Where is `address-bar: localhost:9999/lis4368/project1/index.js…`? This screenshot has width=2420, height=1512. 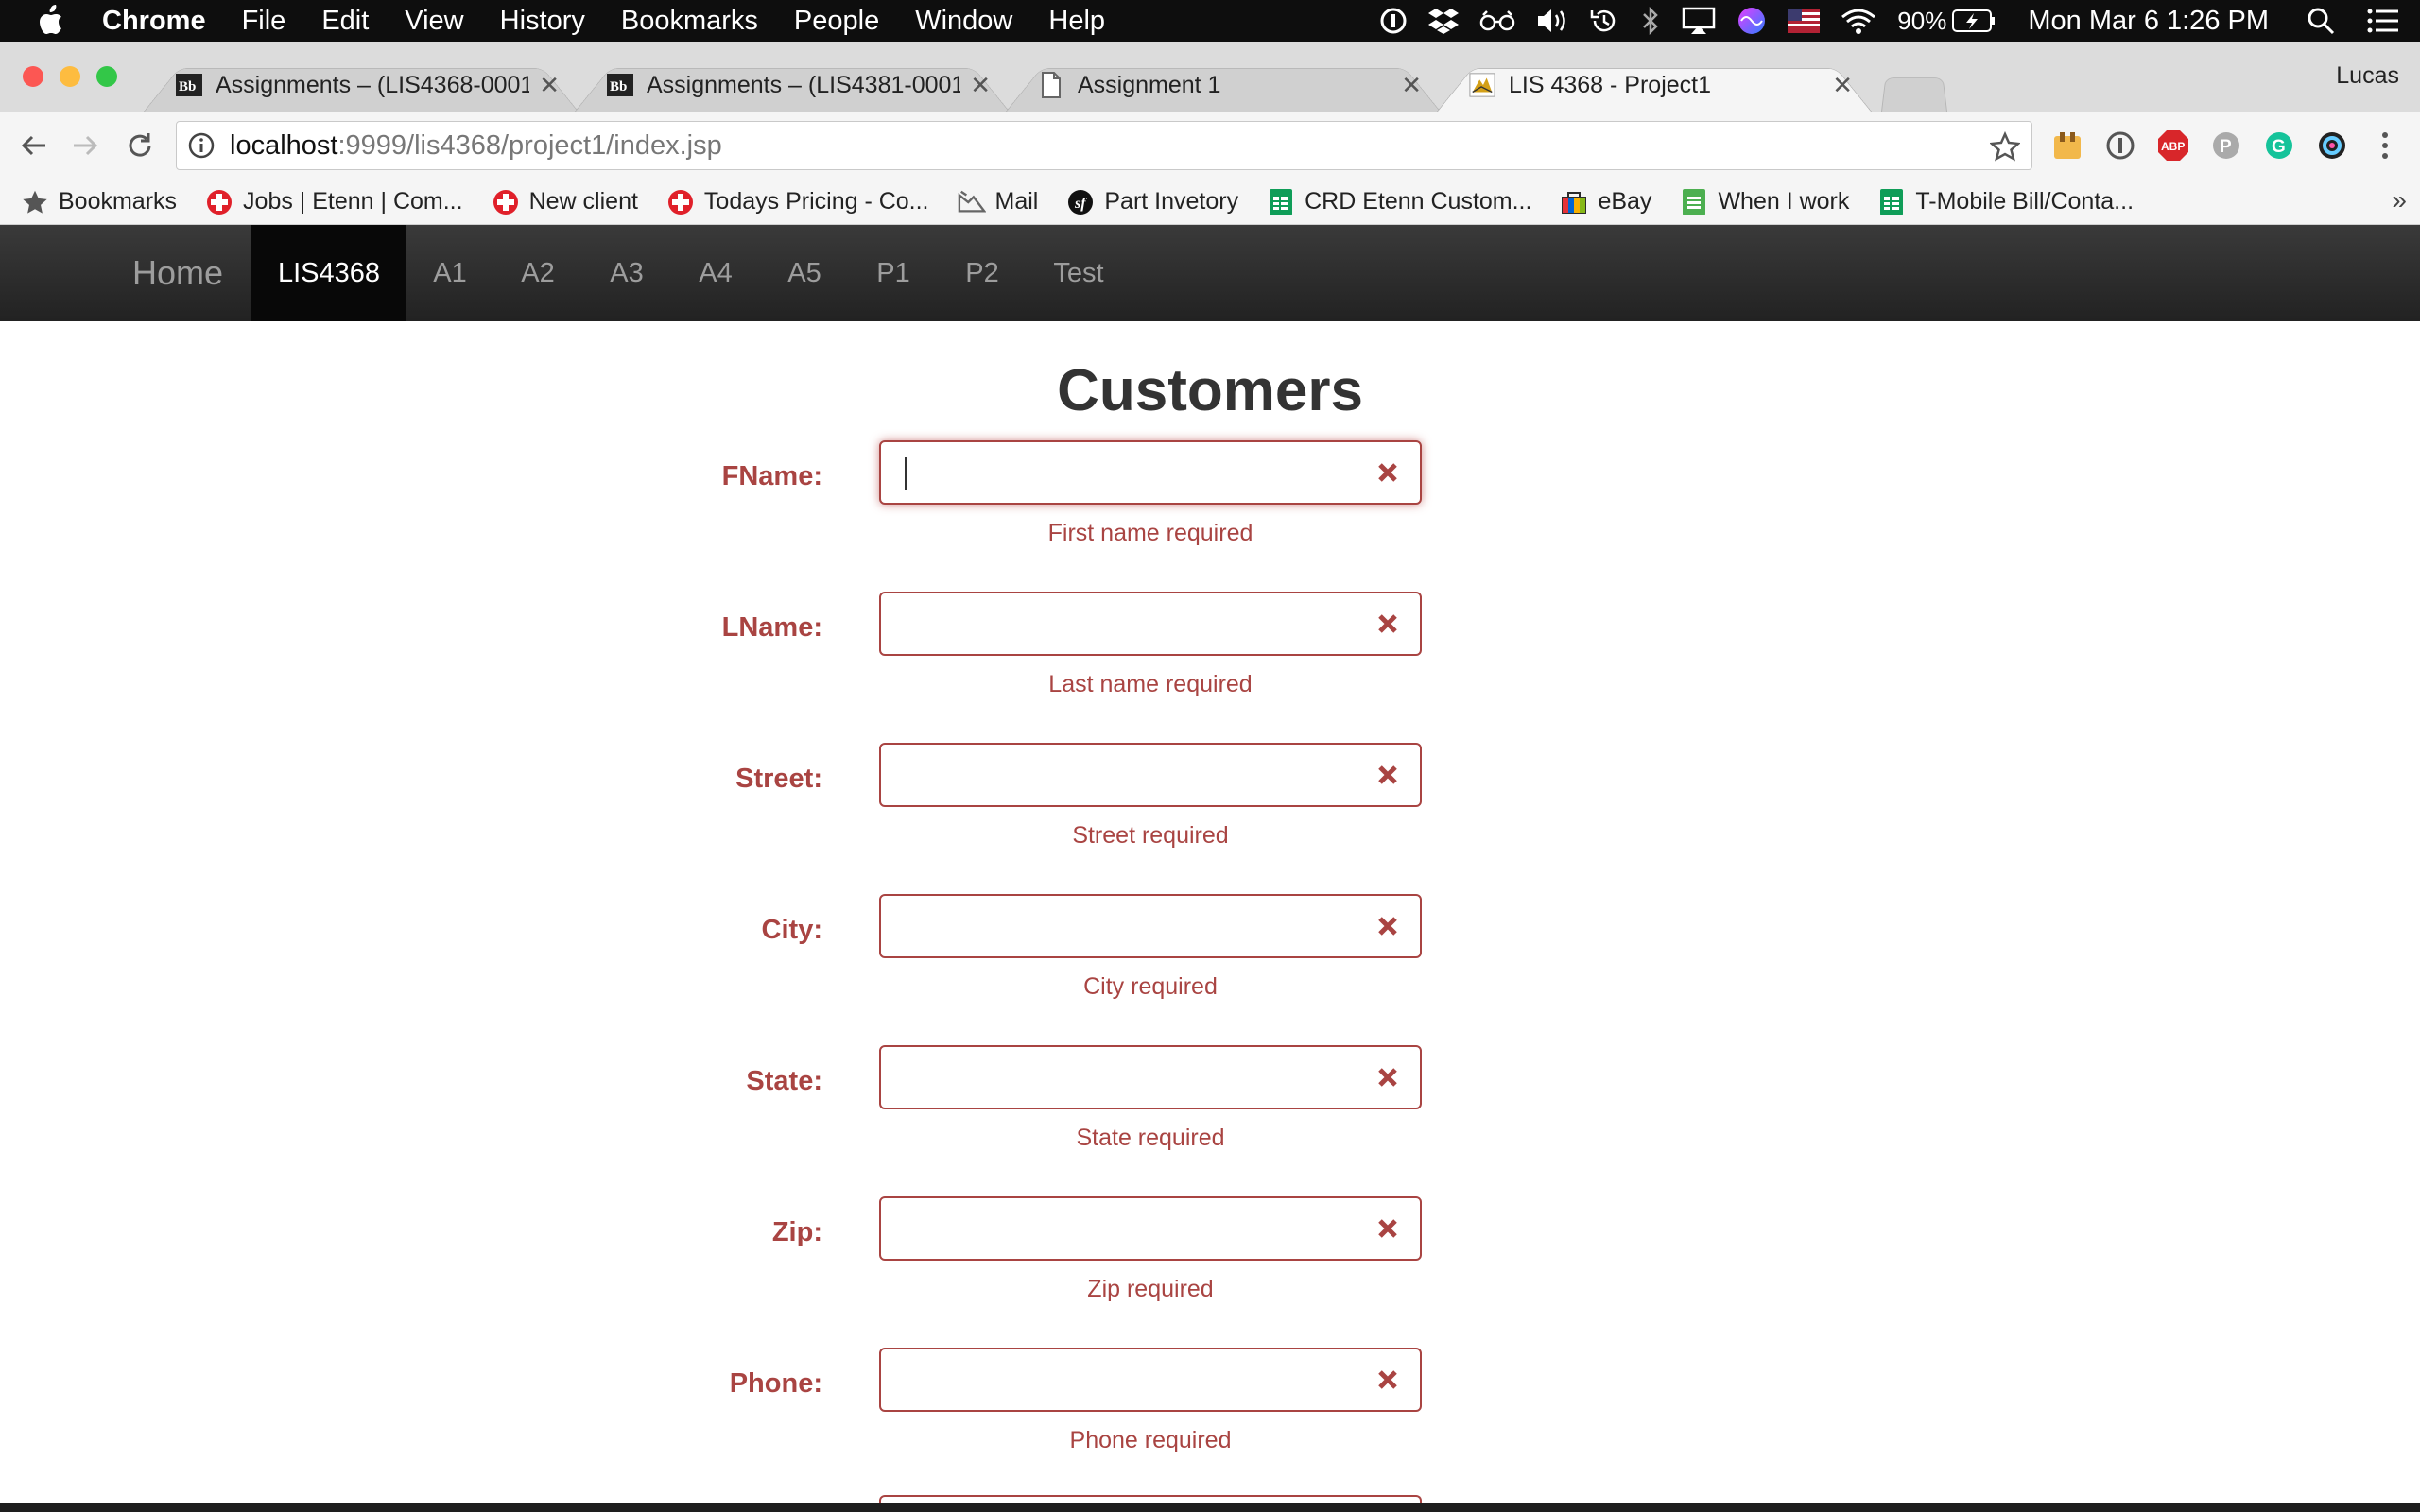
address-bar: localhost:9999/lis4368/project1/index.js… is located at coordinates (1104, 145).